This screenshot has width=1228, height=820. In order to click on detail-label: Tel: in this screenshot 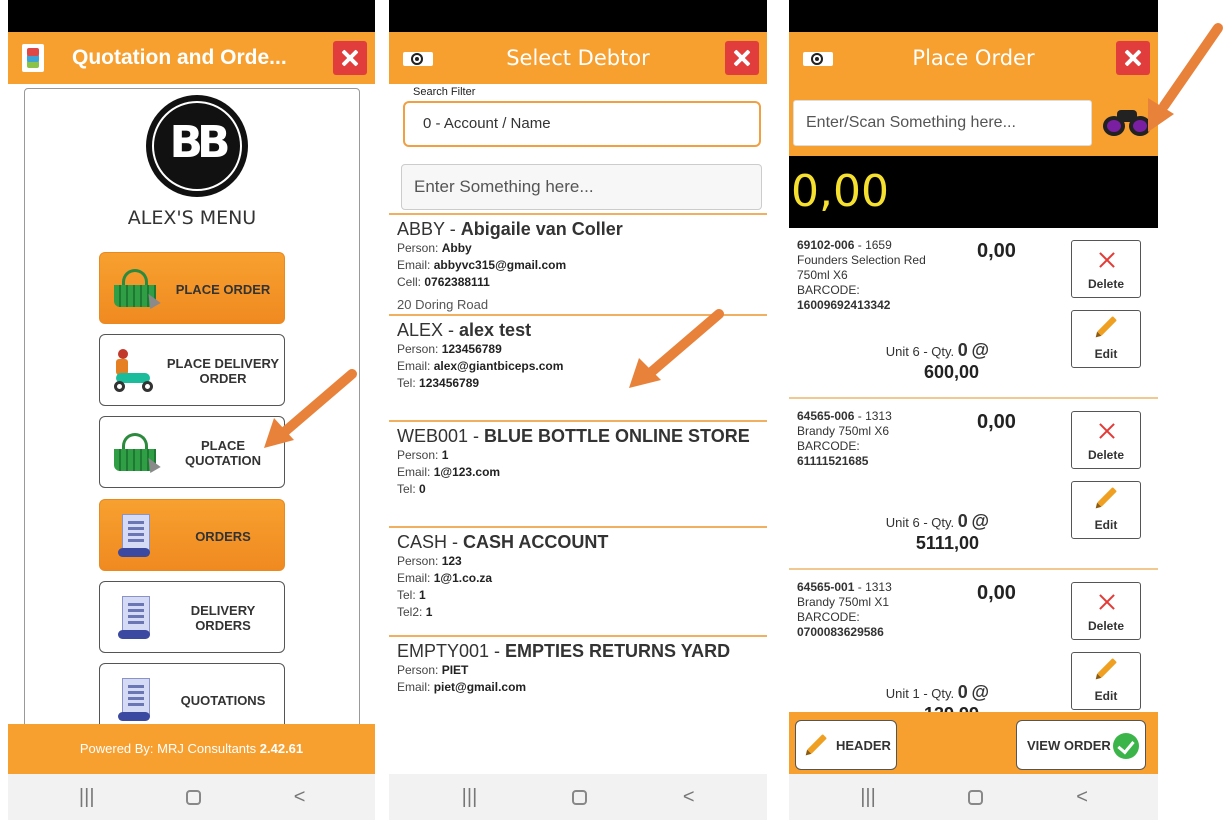, I will do `click(408, 489)`.